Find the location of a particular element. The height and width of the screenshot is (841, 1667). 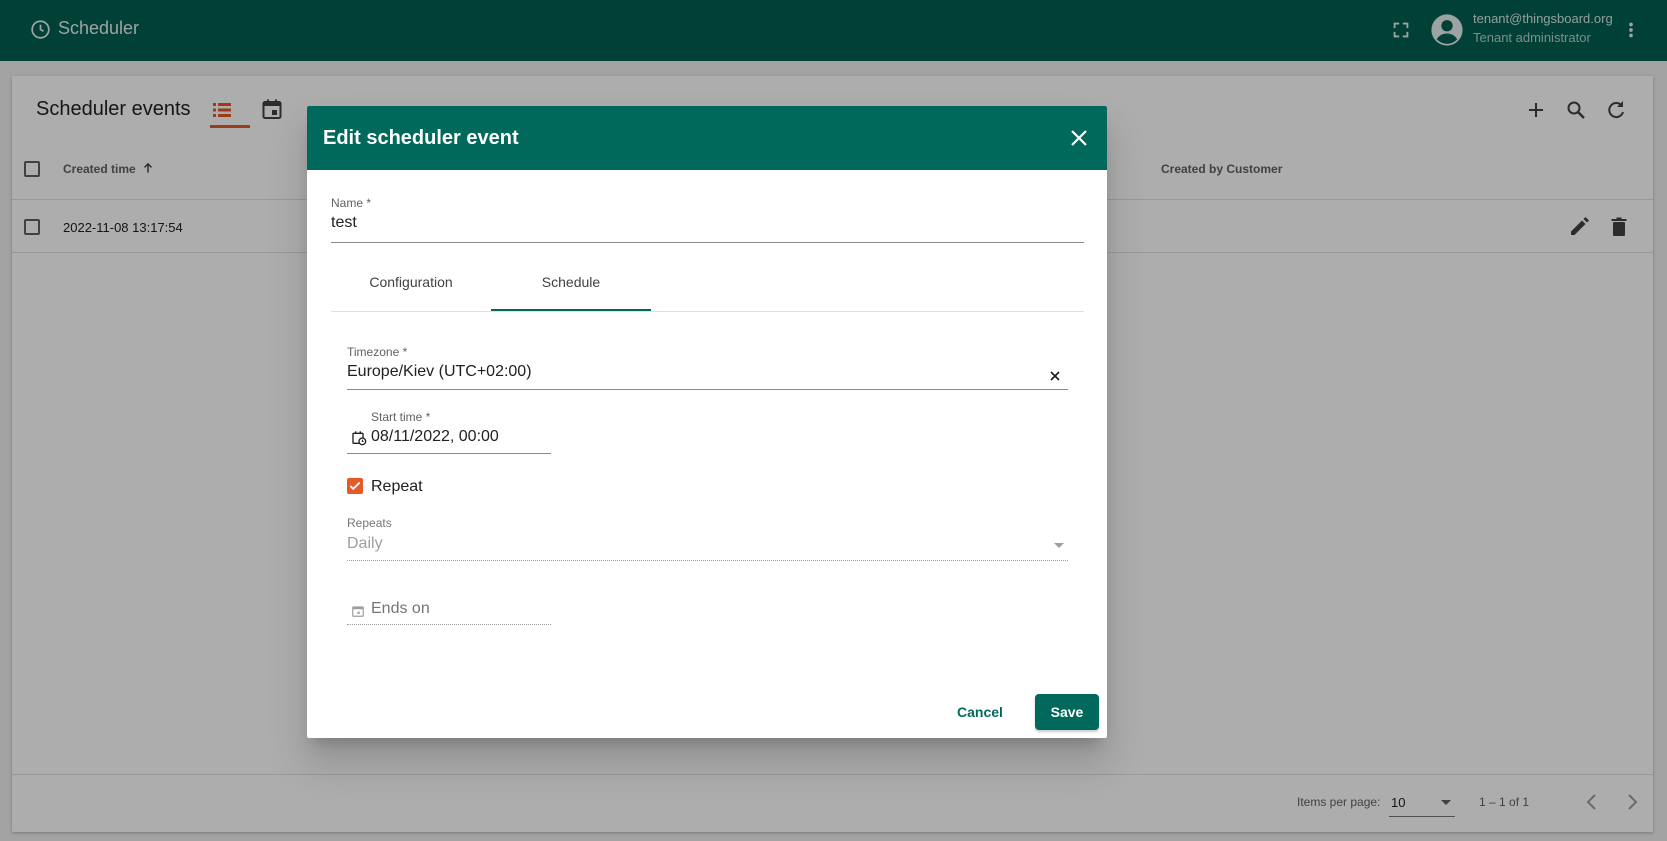

name-underline is located at coordinates (707, 242).